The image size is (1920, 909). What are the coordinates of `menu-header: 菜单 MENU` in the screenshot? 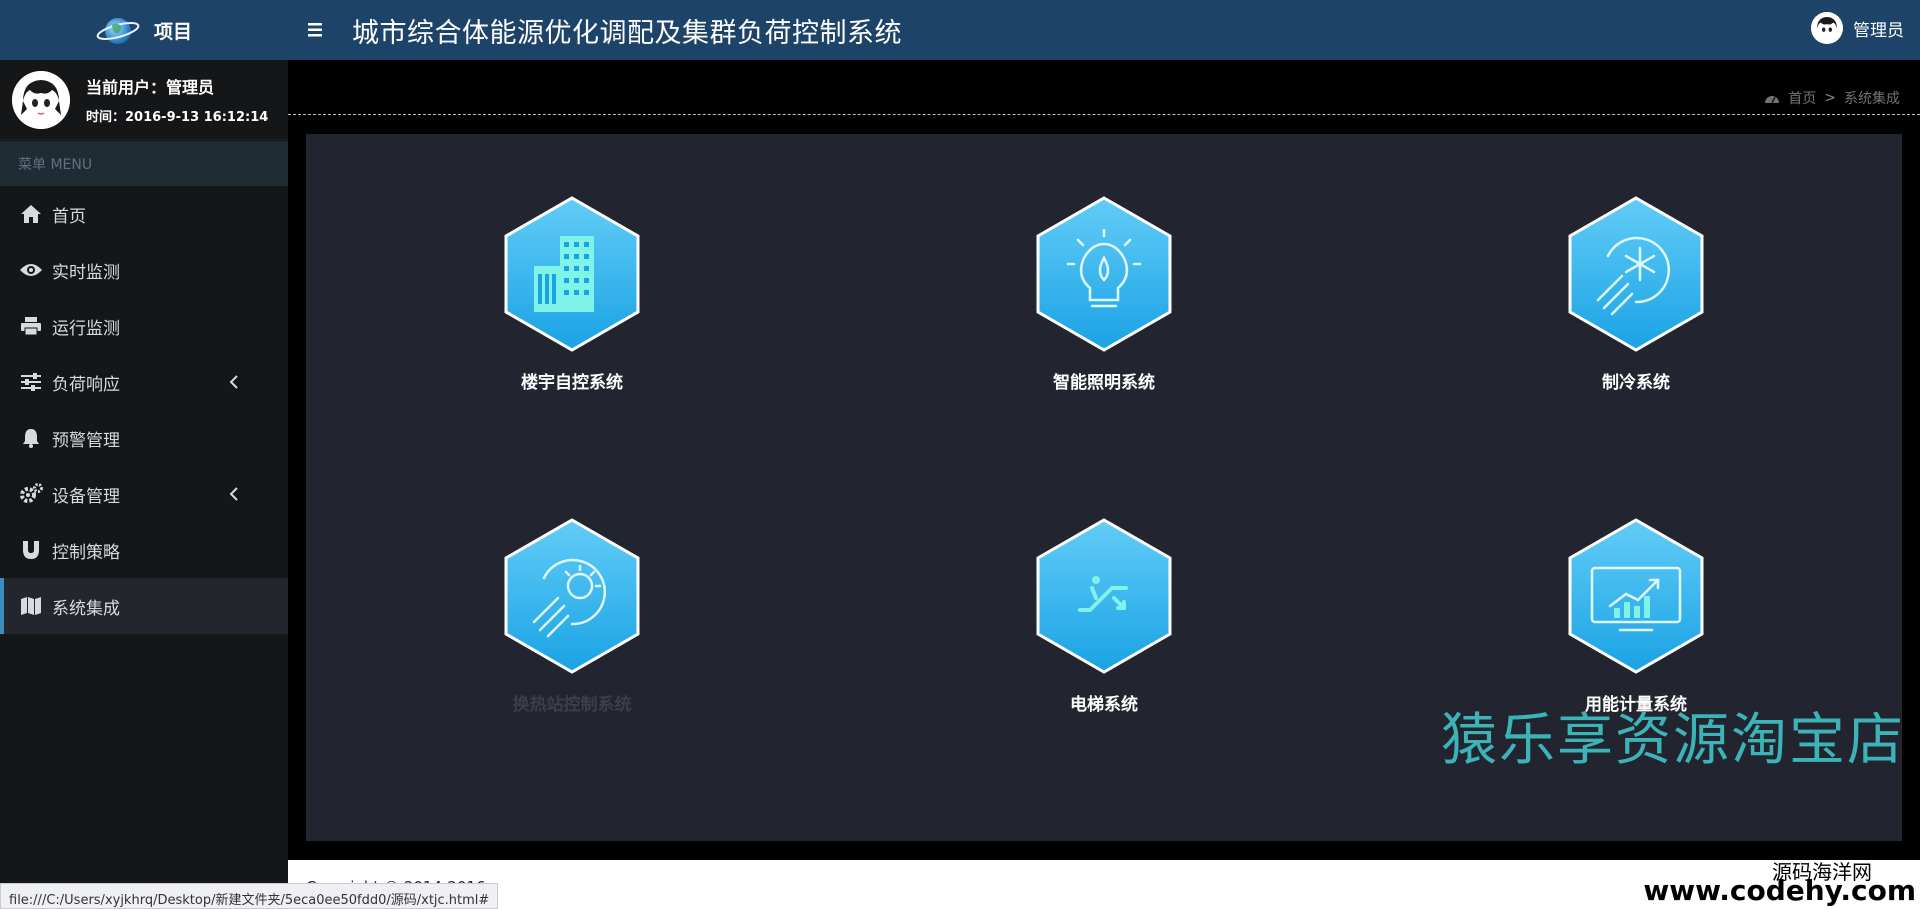 It's located at (144, 163).